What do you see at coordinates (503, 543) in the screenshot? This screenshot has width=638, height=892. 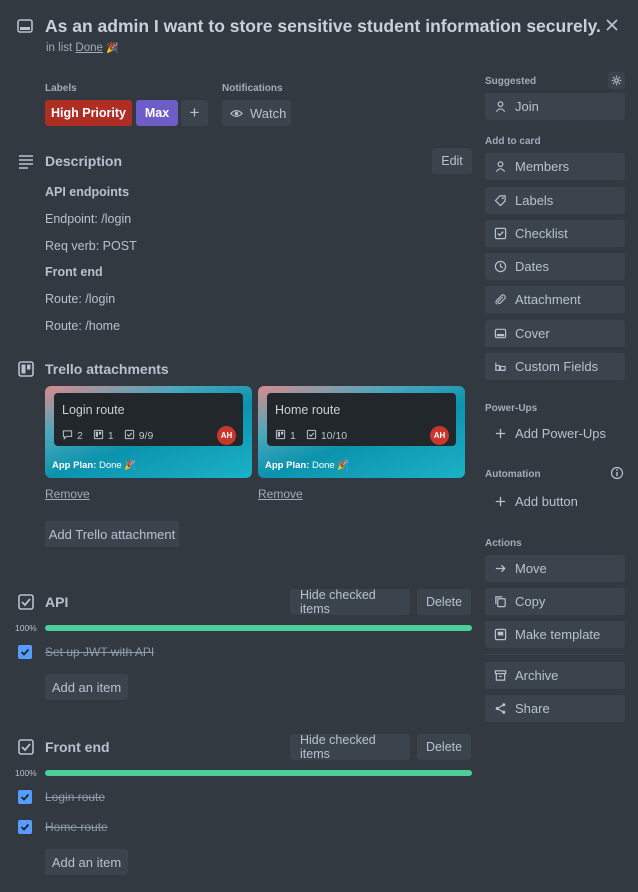 I see `actions-heading: Actions` at bounding box center [503, 543].